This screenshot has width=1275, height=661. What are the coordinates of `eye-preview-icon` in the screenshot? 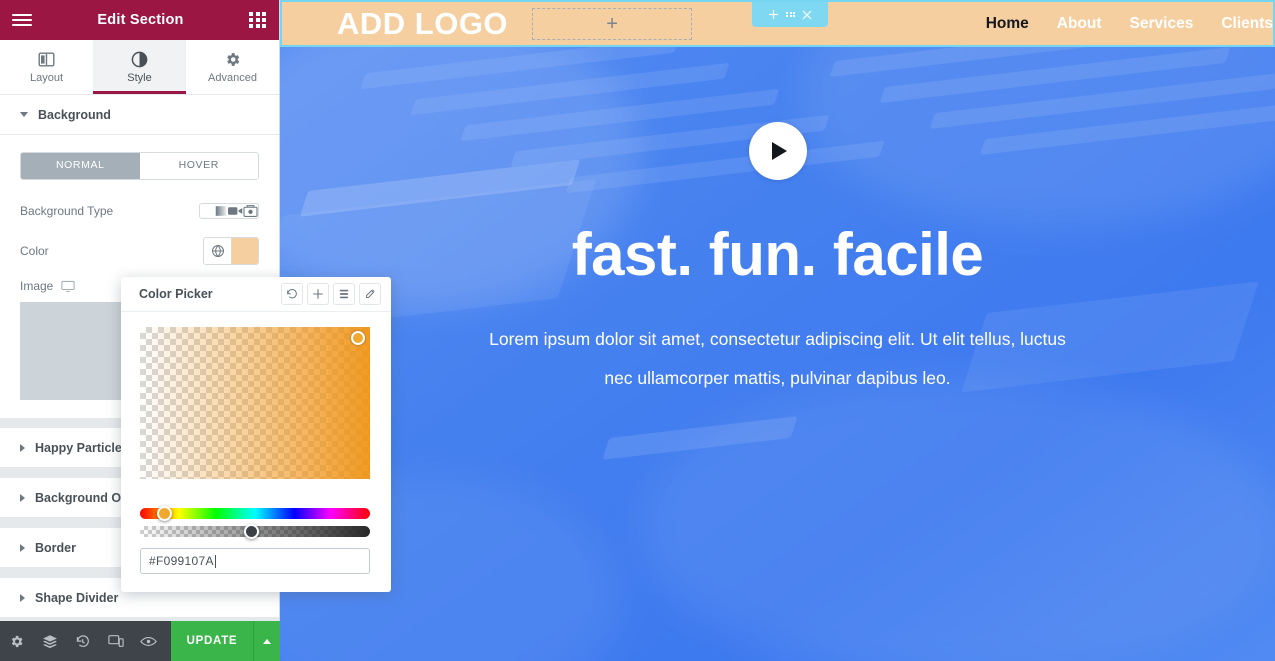 It's located at (148, 641).